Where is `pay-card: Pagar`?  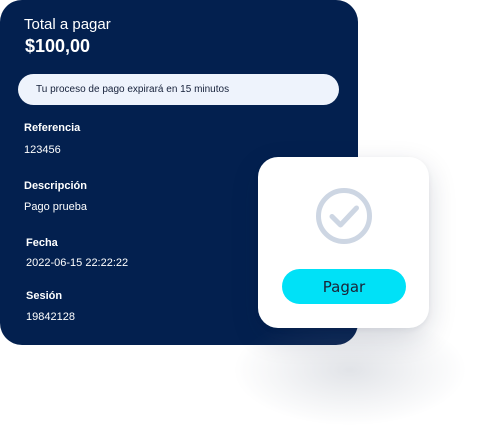 pay-card: Pagar is located at coordinates (343, 242).